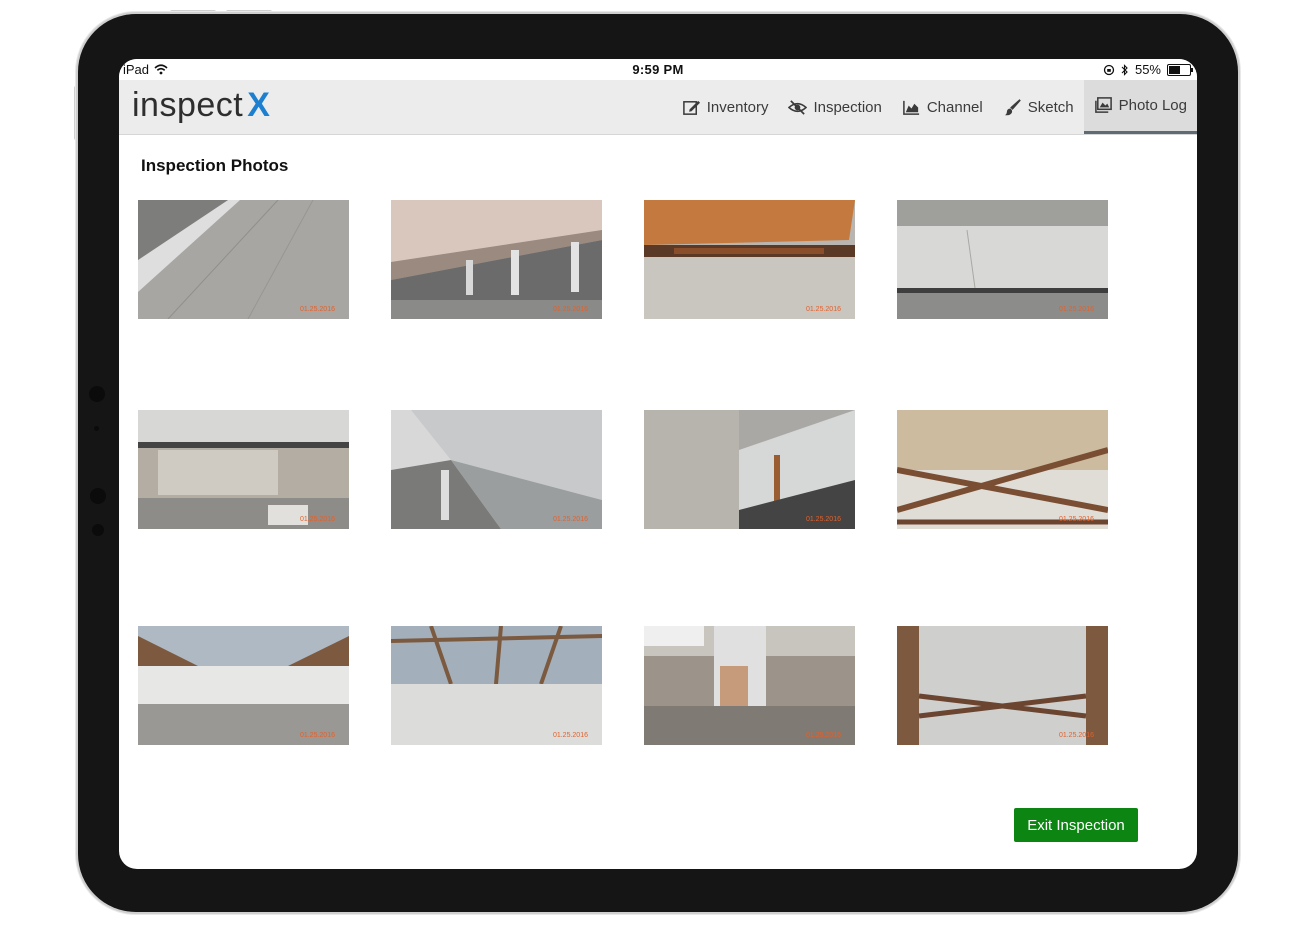 This screenshot has width=1316, height=933. What do you see at coordinates (847, 107) in the screenshot?
I see `tab-inspection-label: Inspection` at bounding box center [847, 107].